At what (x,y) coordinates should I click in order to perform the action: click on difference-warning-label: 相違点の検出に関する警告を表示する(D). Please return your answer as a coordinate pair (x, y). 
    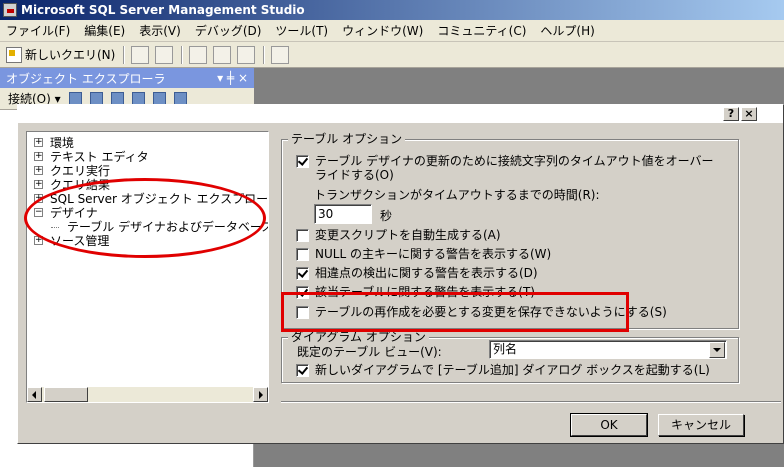
    Looking at the image, I should click on (426, 273).